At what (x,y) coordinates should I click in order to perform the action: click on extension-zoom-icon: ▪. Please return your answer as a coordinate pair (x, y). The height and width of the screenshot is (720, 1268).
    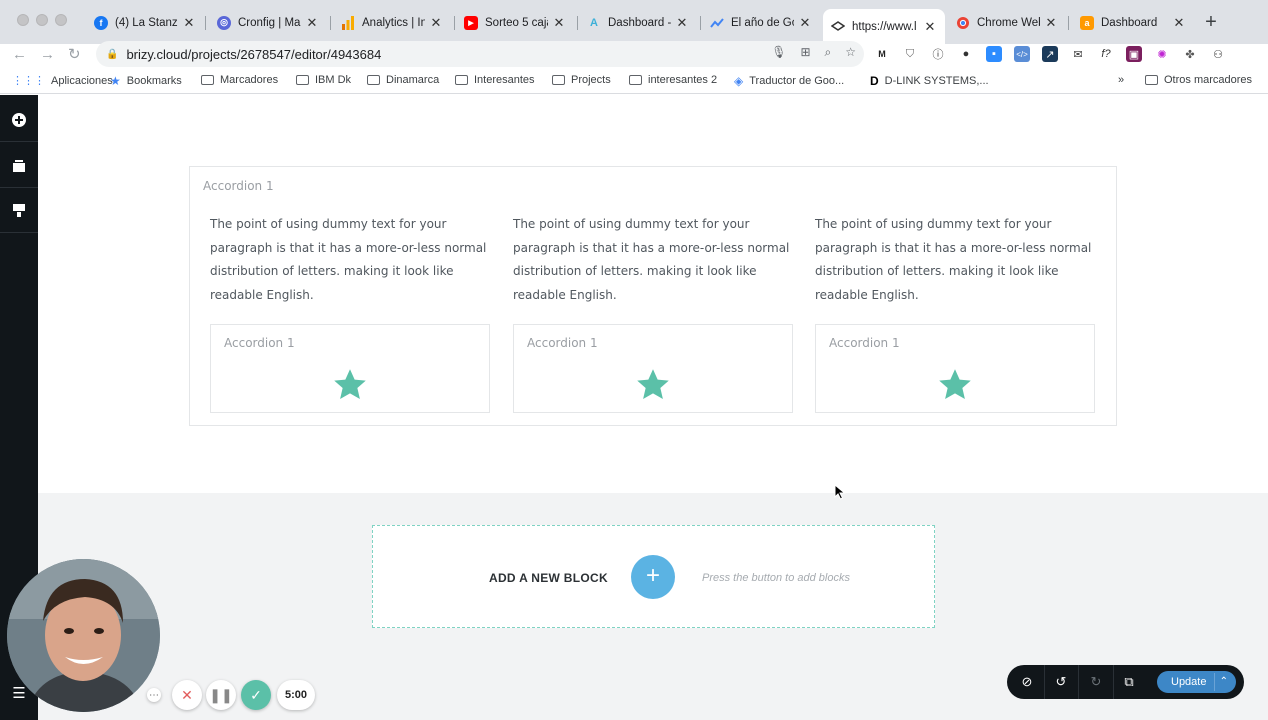
    Looking at the image, I should click on (994, 54).